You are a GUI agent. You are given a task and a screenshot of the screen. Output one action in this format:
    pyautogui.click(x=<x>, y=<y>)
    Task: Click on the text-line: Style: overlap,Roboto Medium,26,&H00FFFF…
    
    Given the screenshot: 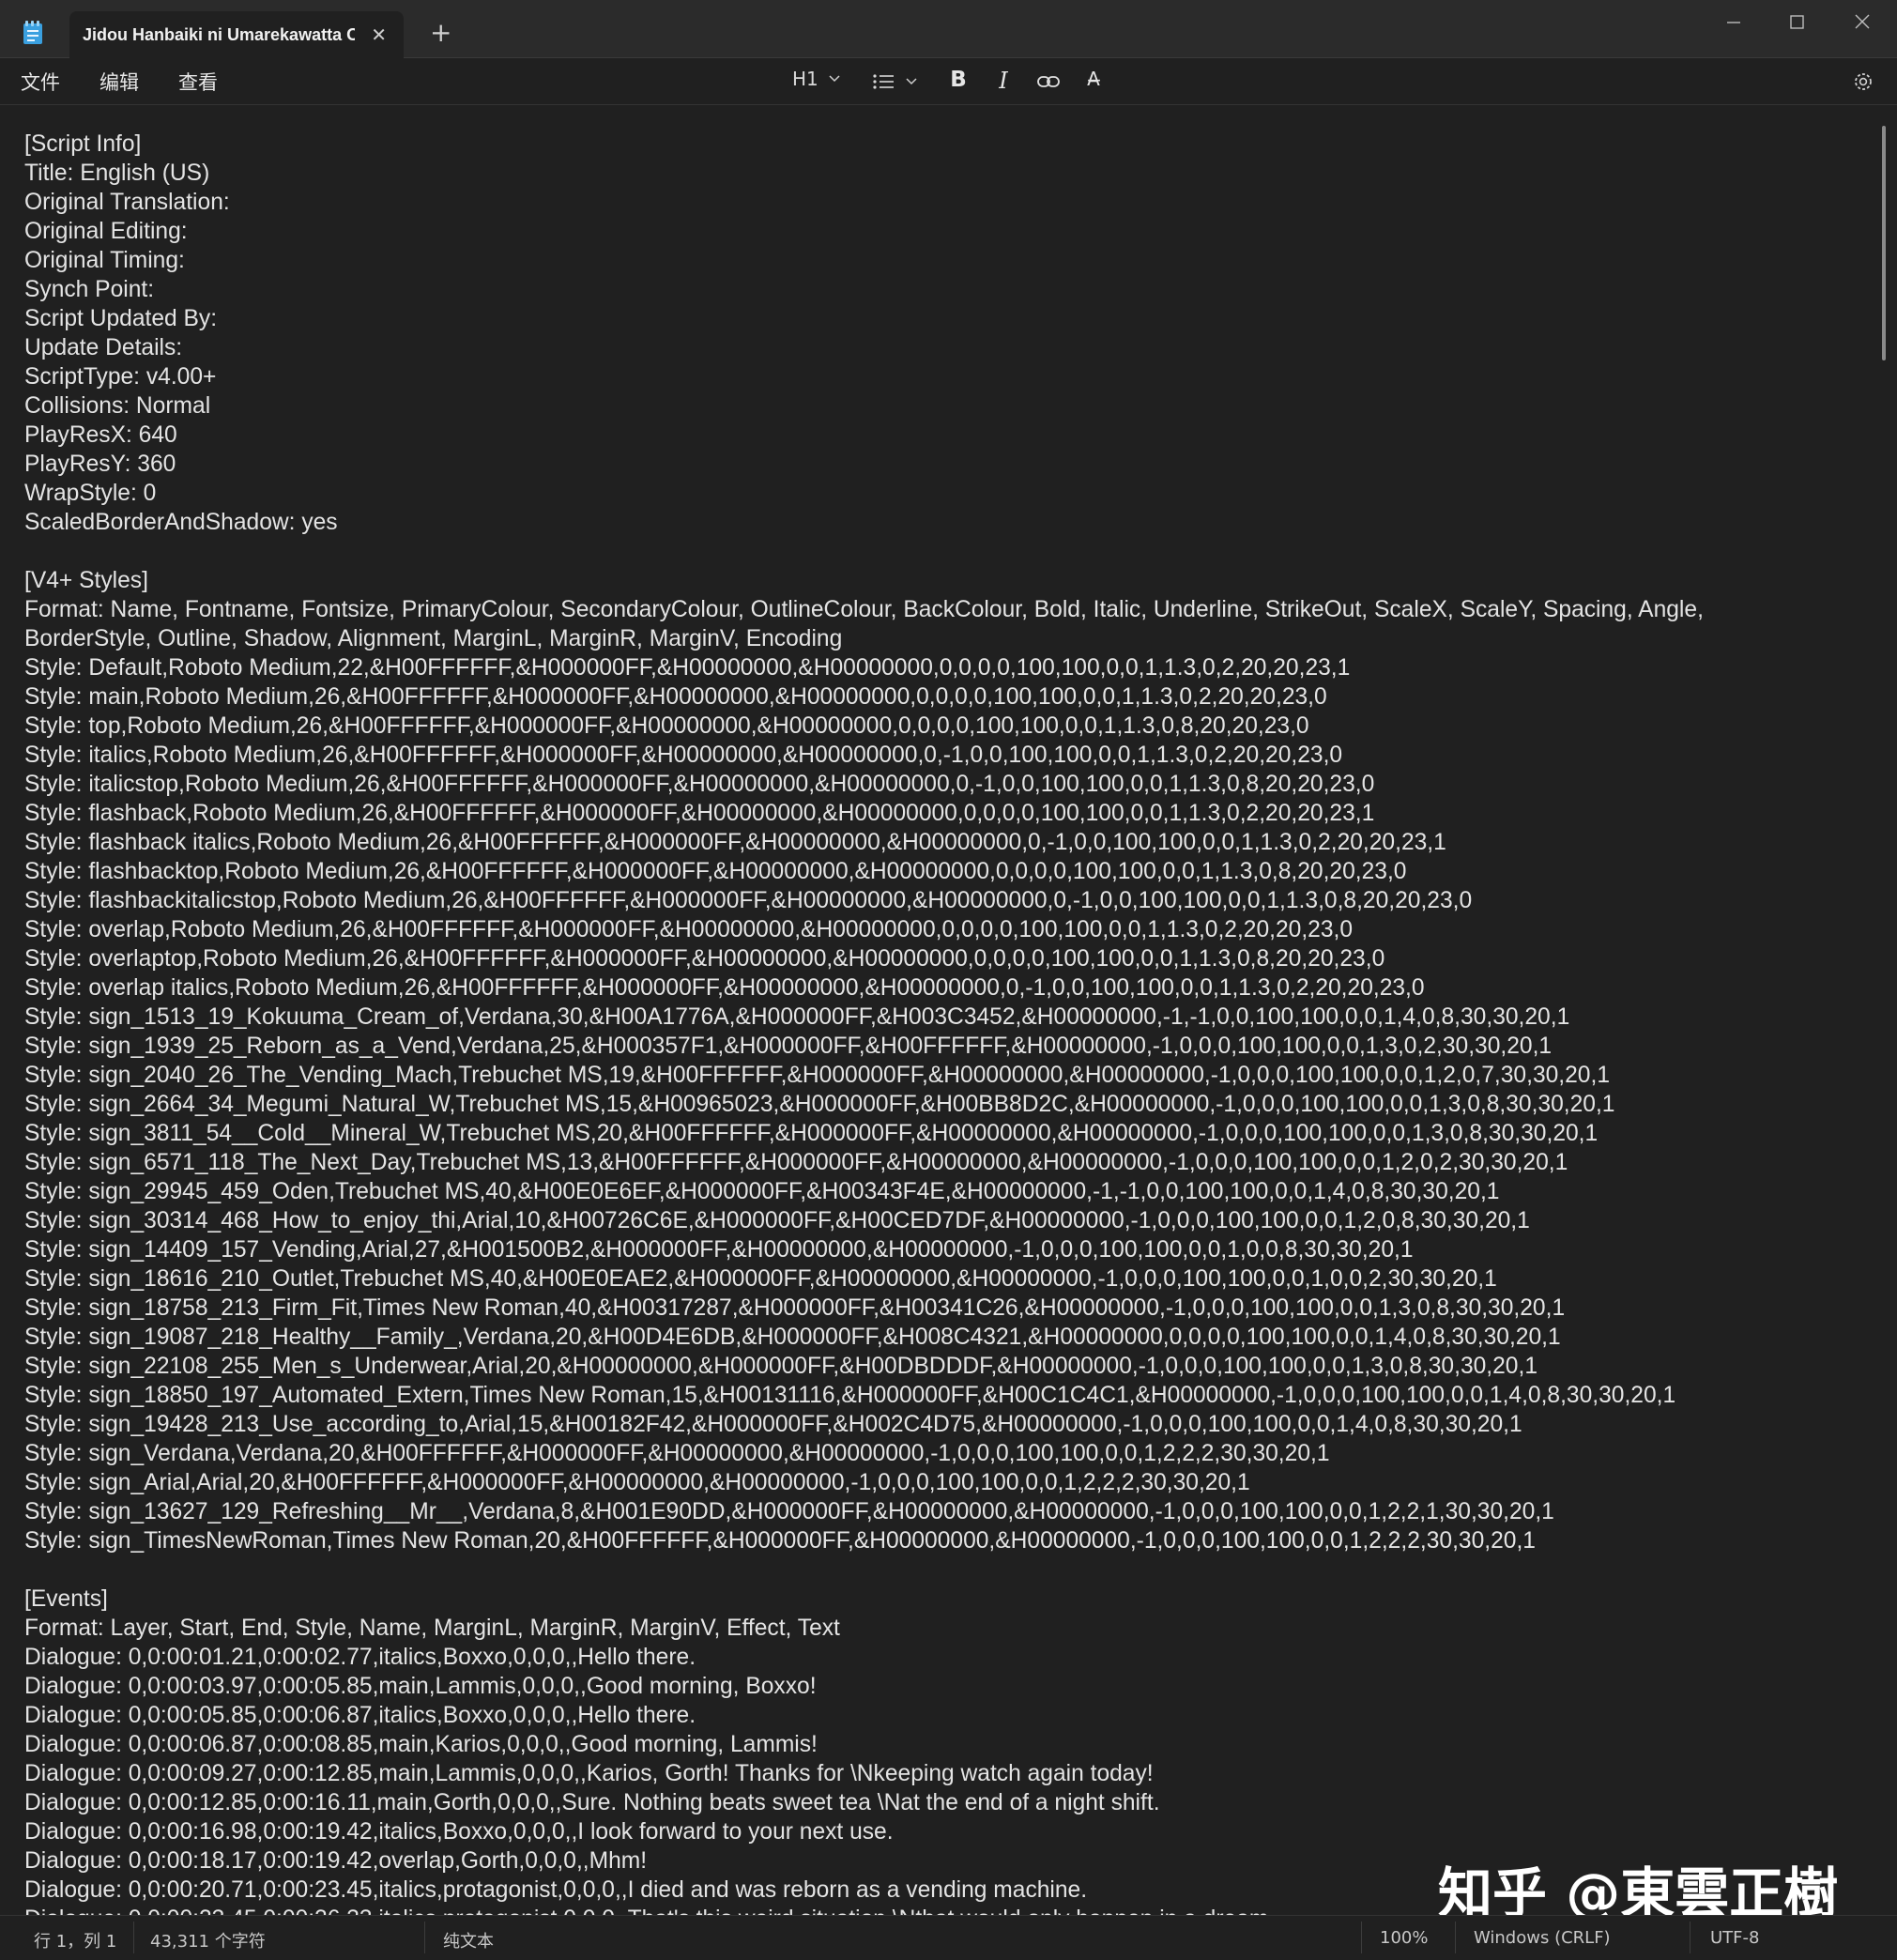 What is the action you would take?
    pyautogui.click(x=944, y=929)
    